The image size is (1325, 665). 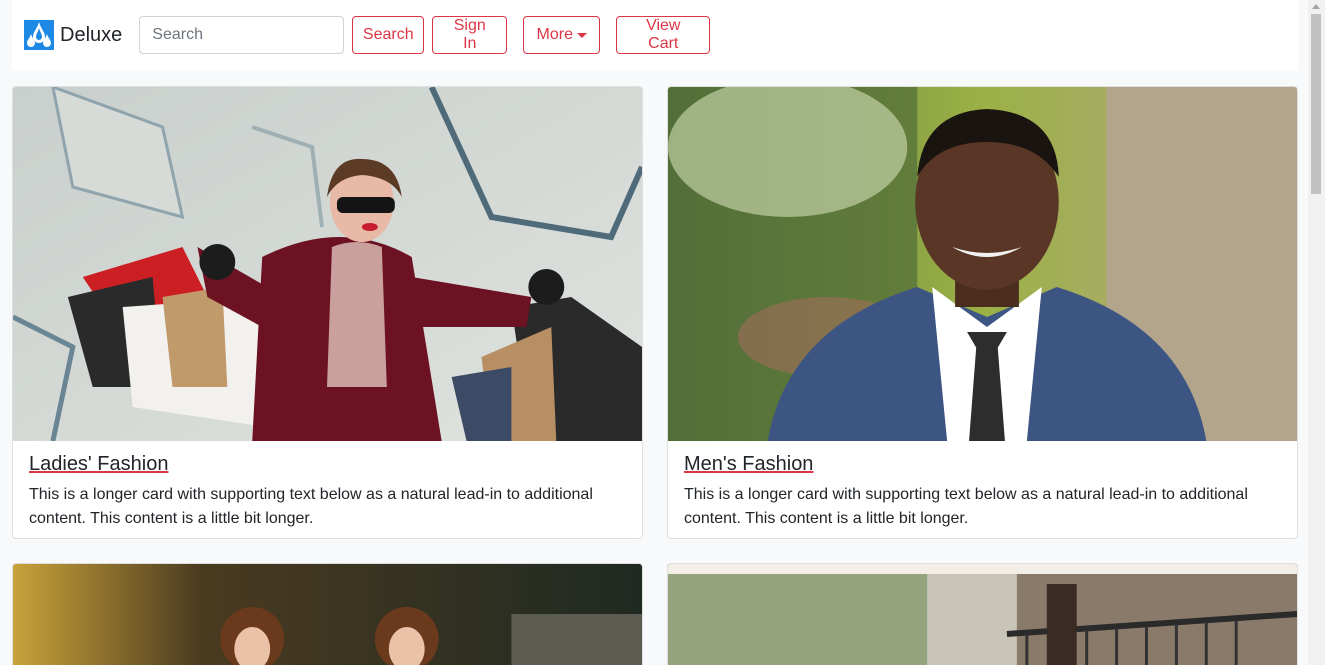 I want to click on card-kids-fashion, so click(x=327, y=614).